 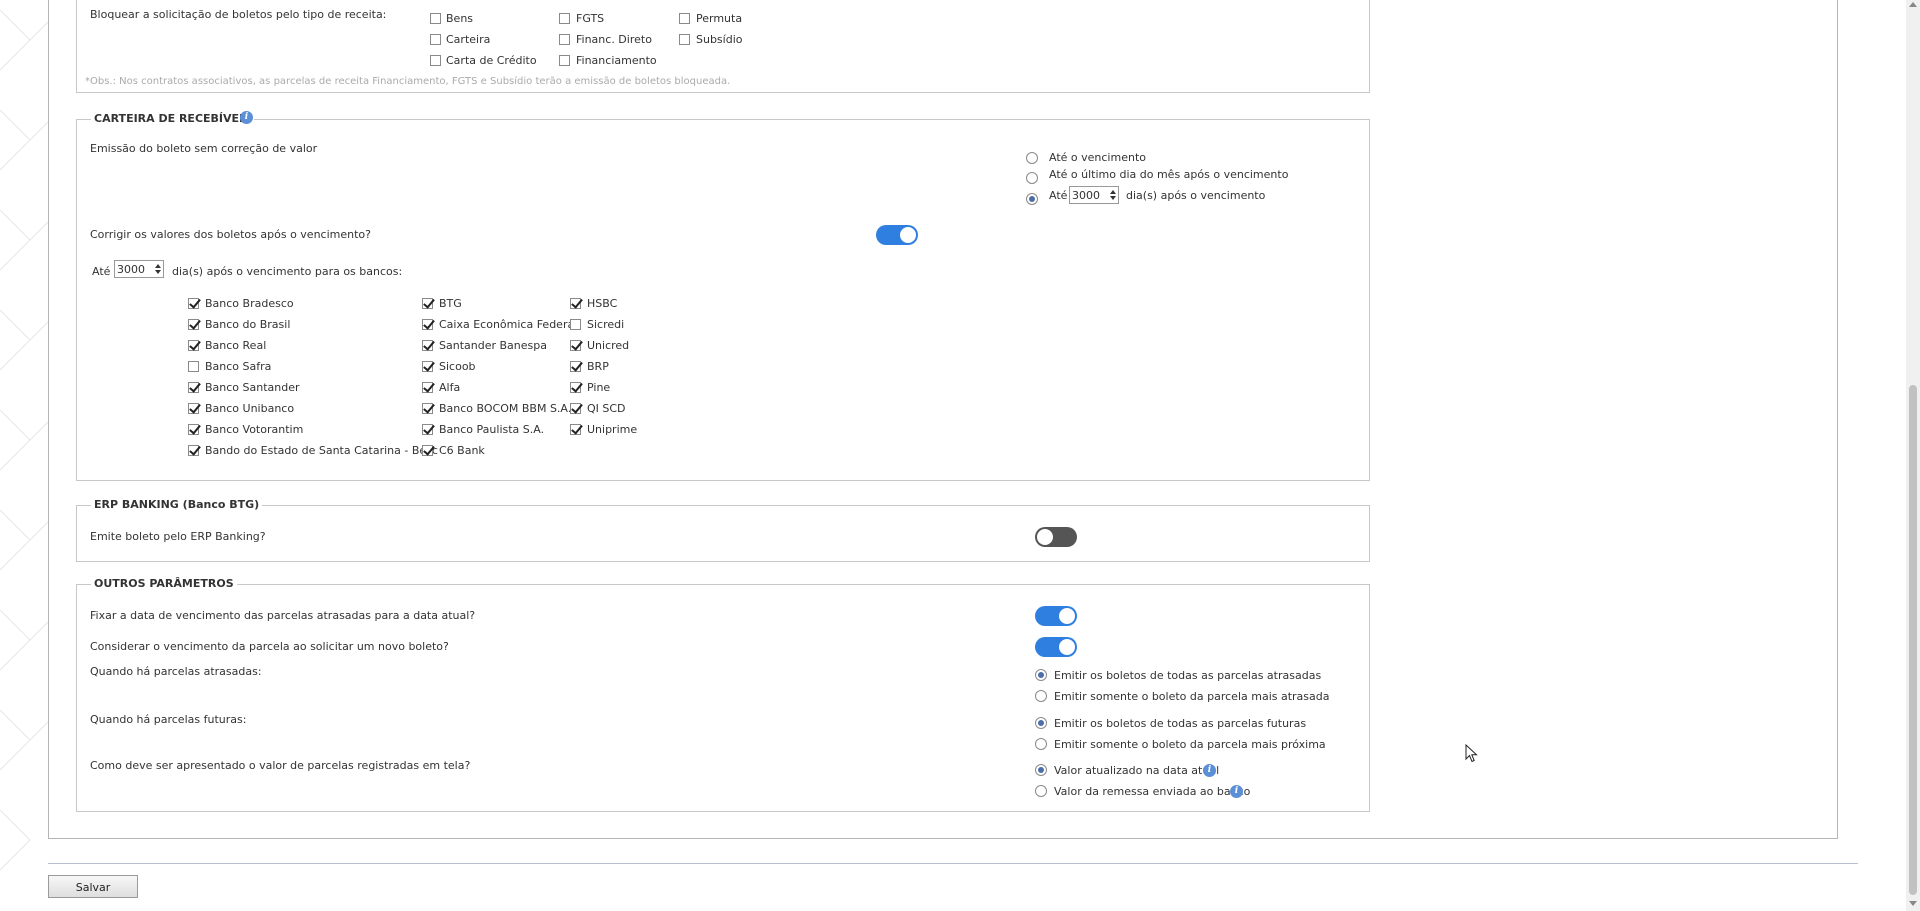 I want to click on checkbox-caixa-label: Caixa Econômica Federal, so click(x=508, y=324).